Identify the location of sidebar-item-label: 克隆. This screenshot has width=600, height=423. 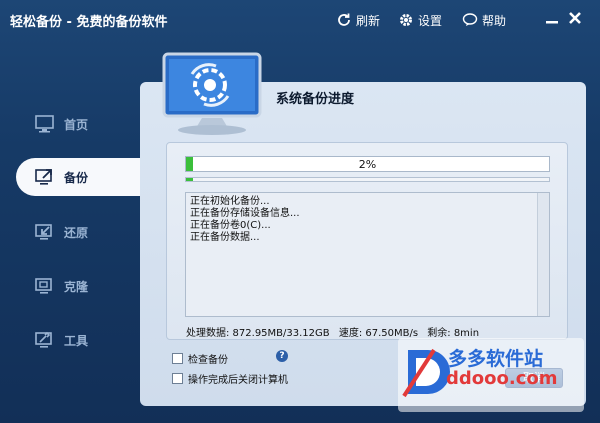
(76, 287).